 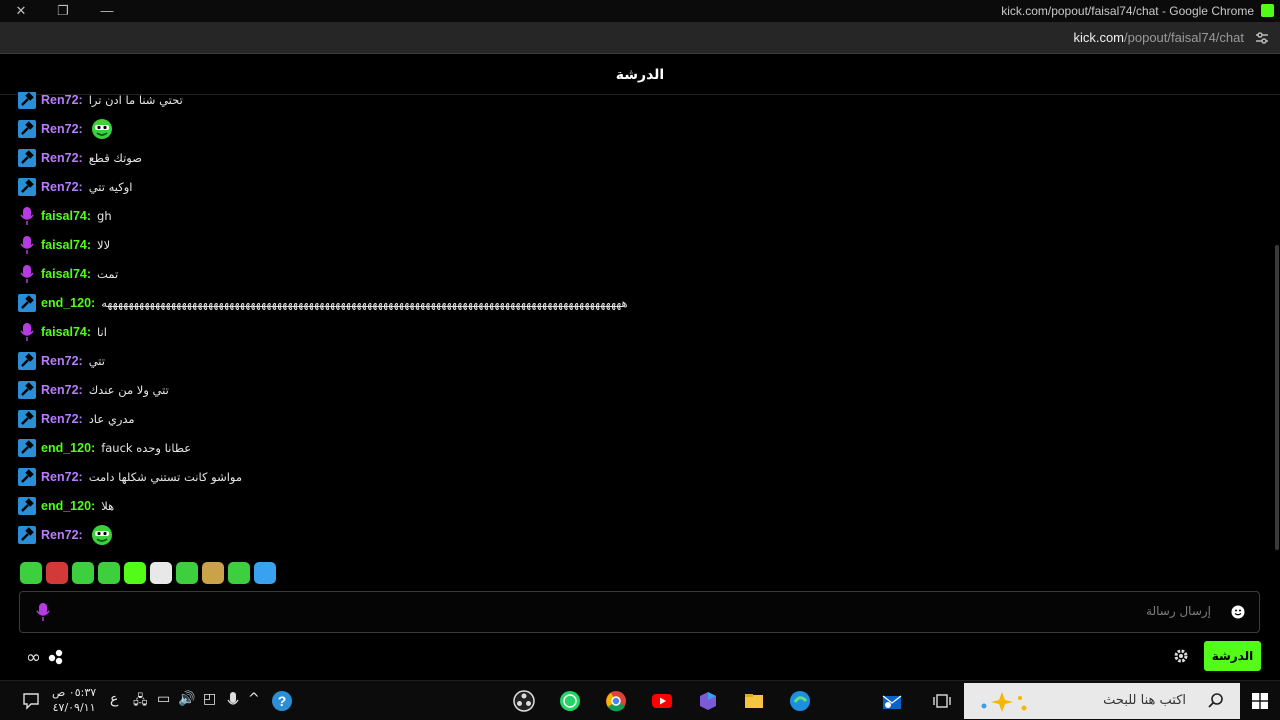 What do you see at coordinates (800, 701) in the screenshot?
I see `edge-icon` at bounding box center [800, 701].